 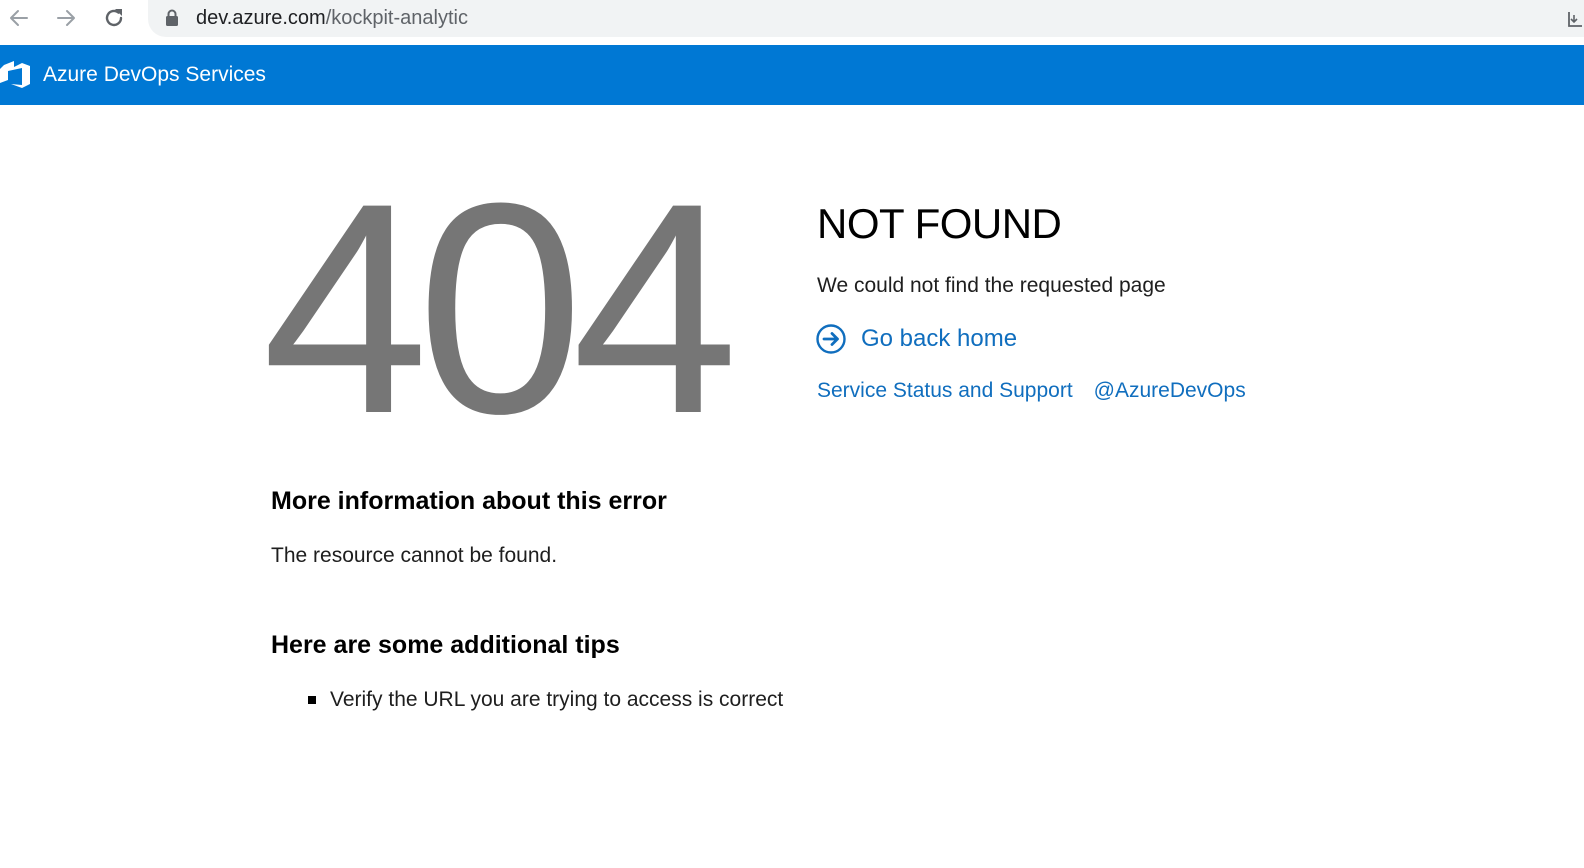 I want to click on forward-button, so click(x=66, y=18).